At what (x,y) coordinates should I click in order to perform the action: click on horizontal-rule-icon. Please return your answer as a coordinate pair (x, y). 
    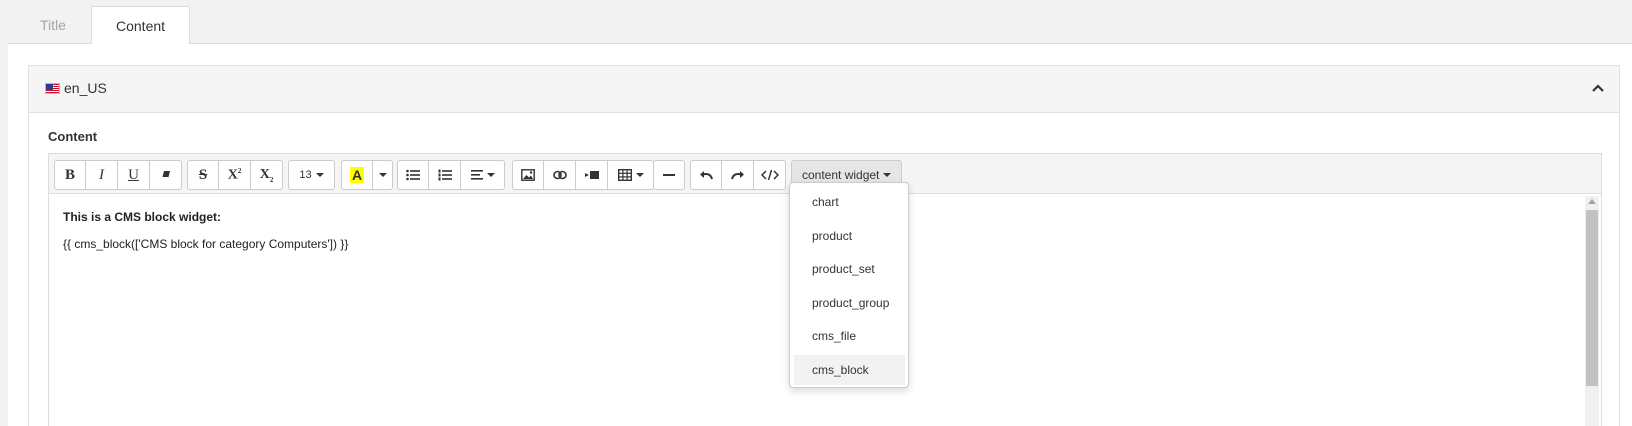
    Looking at the image, I should click on (669, 175).